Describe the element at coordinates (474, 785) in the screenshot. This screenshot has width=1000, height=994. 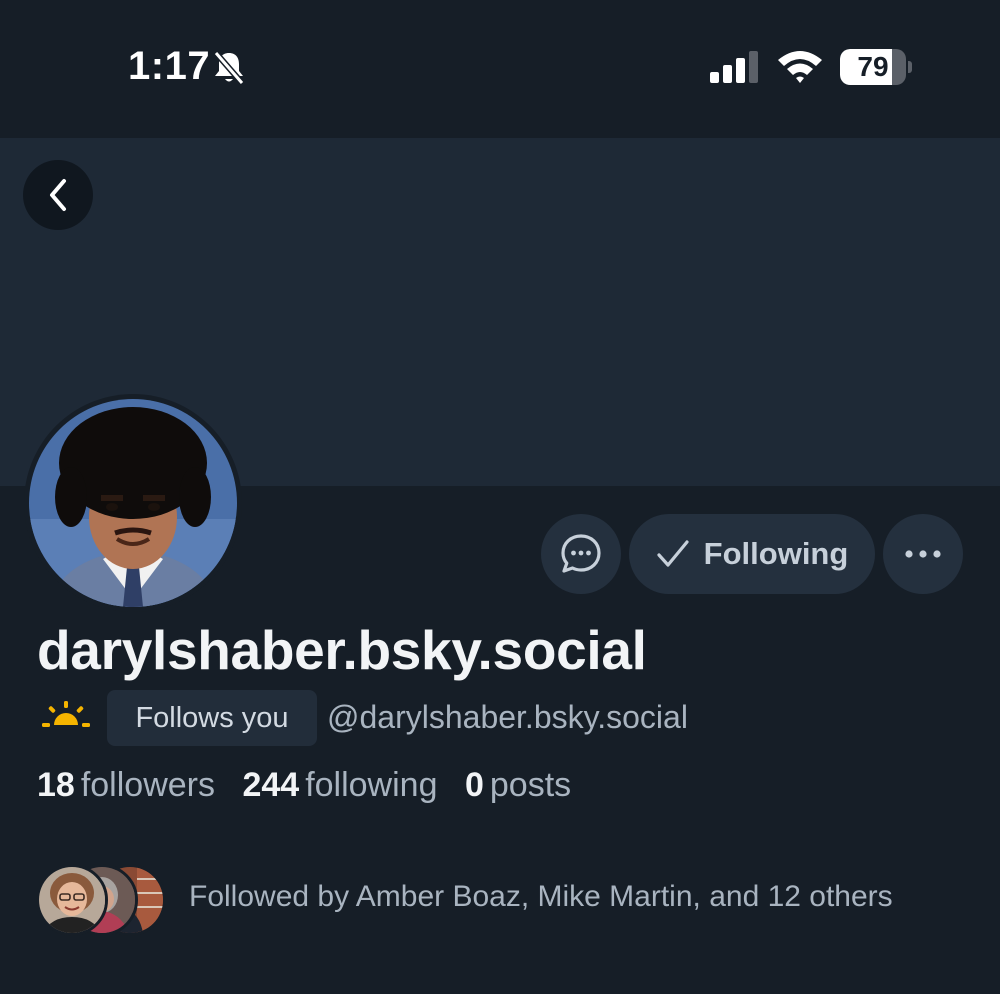
I see `posts-count: 0` at that location.